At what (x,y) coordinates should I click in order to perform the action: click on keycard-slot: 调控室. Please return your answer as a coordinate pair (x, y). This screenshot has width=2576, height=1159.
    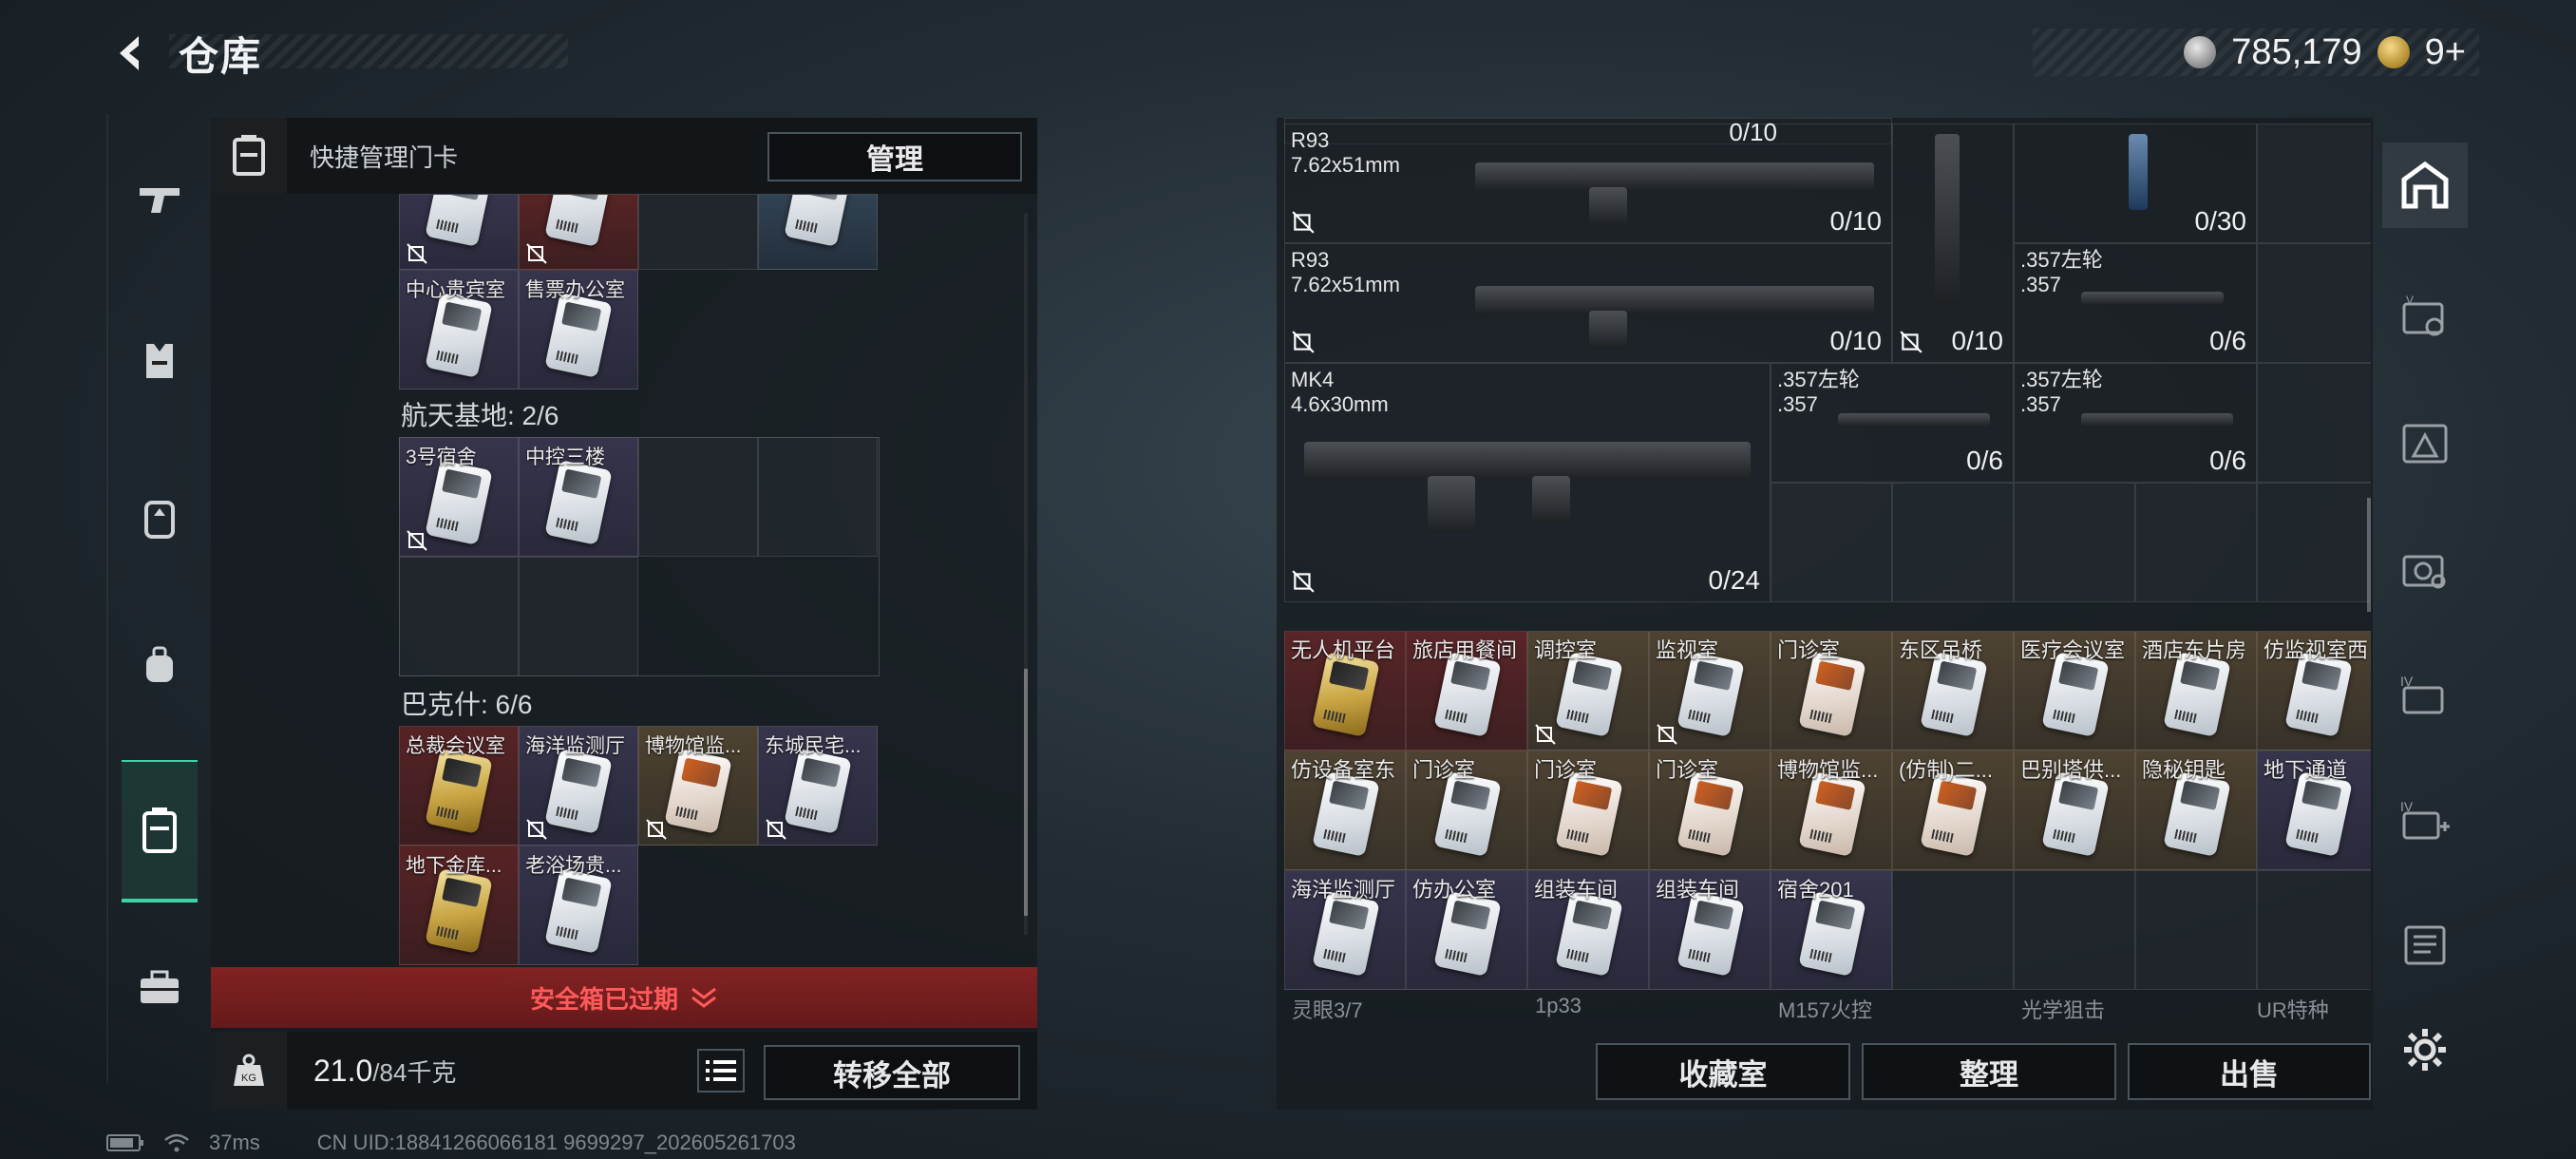
    Looking at the image, I should click on (1588, 690).